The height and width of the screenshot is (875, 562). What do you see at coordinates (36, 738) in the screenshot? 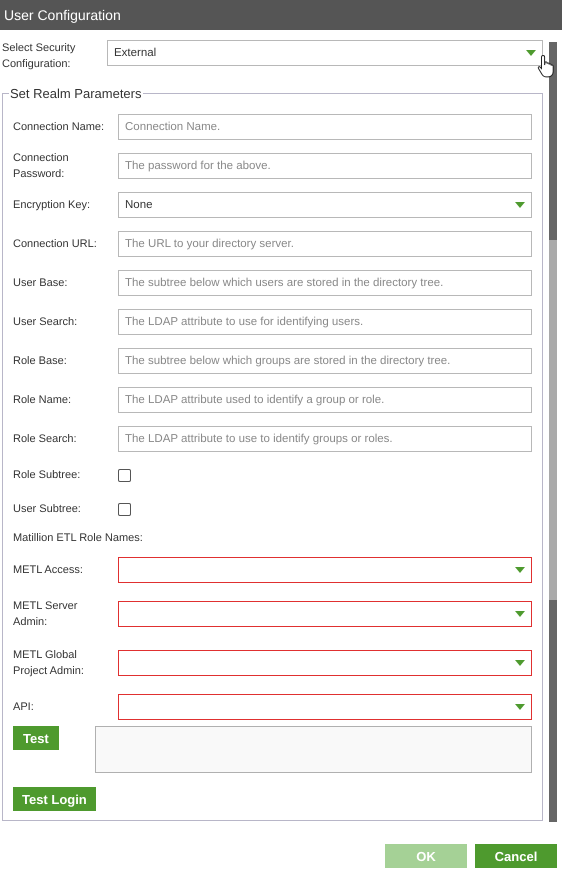
I see `test-button: Test` at bounding box center [36, 738].